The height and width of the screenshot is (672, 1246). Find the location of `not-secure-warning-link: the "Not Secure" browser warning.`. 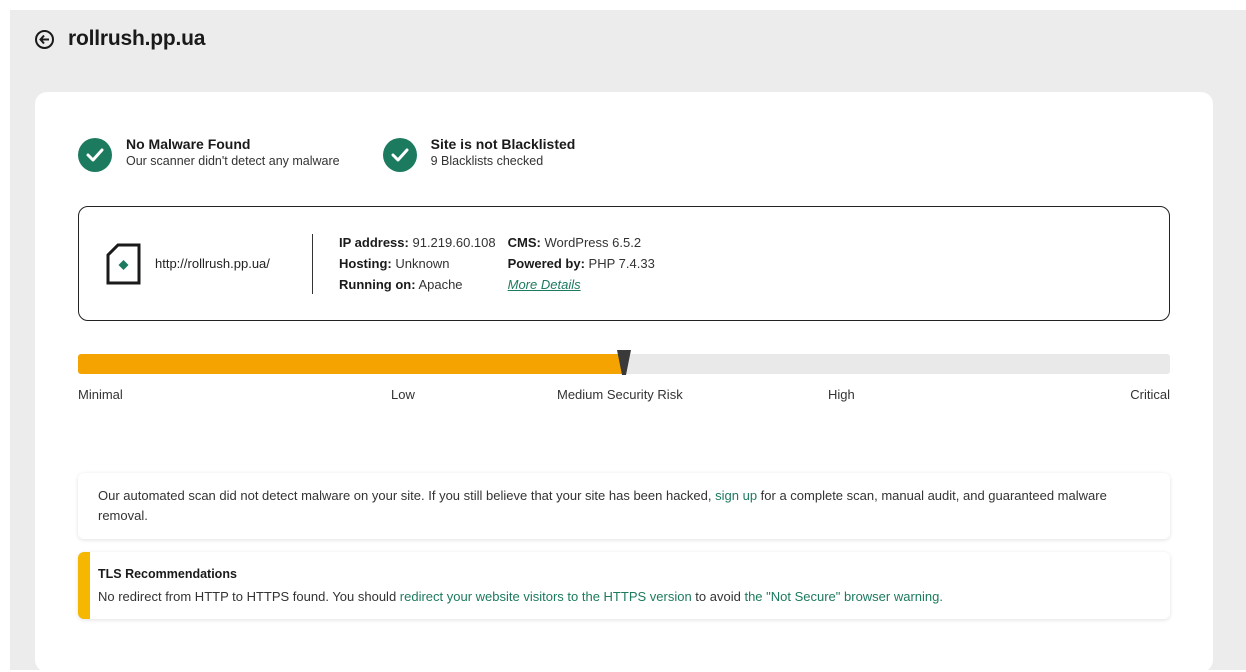

not-secure-warning-link: the "Not Secure" browser warning. is located at coordinates (843, 596).